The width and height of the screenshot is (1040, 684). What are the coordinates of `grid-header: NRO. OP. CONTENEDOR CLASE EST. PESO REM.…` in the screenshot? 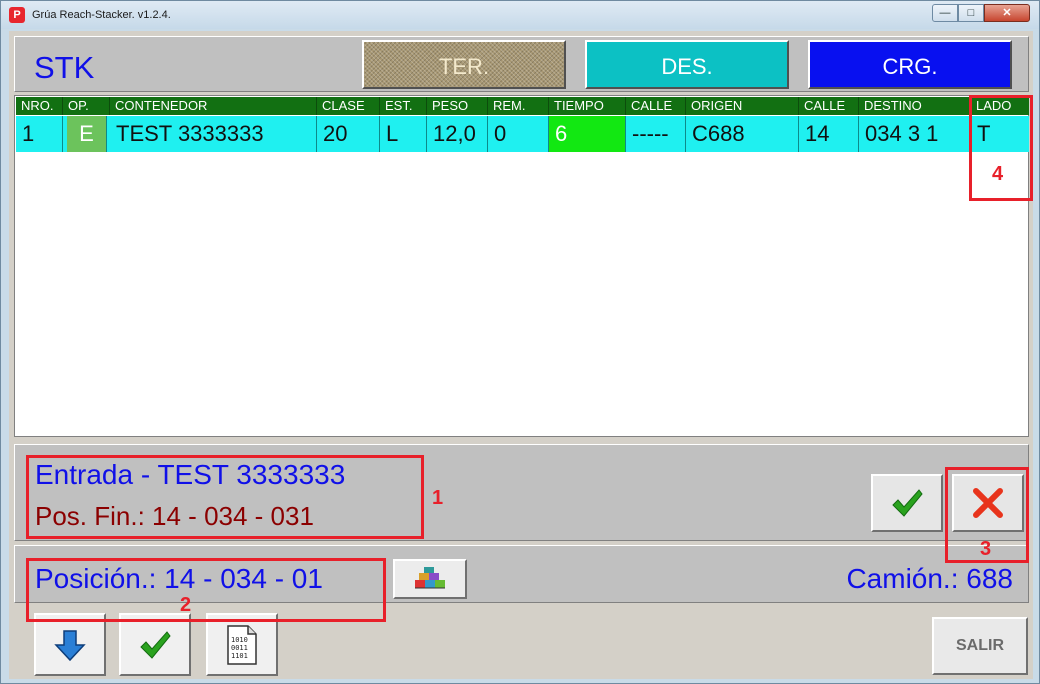 It's located at (522, 106).